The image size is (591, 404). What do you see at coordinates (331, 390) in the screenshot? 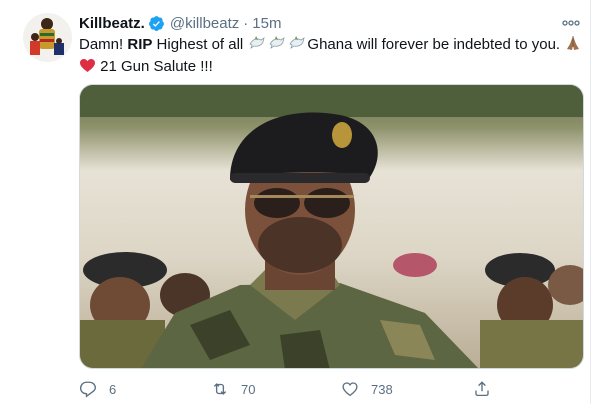
I see `tweet-actions: 6 70 738` at bounding box center [331, 390].